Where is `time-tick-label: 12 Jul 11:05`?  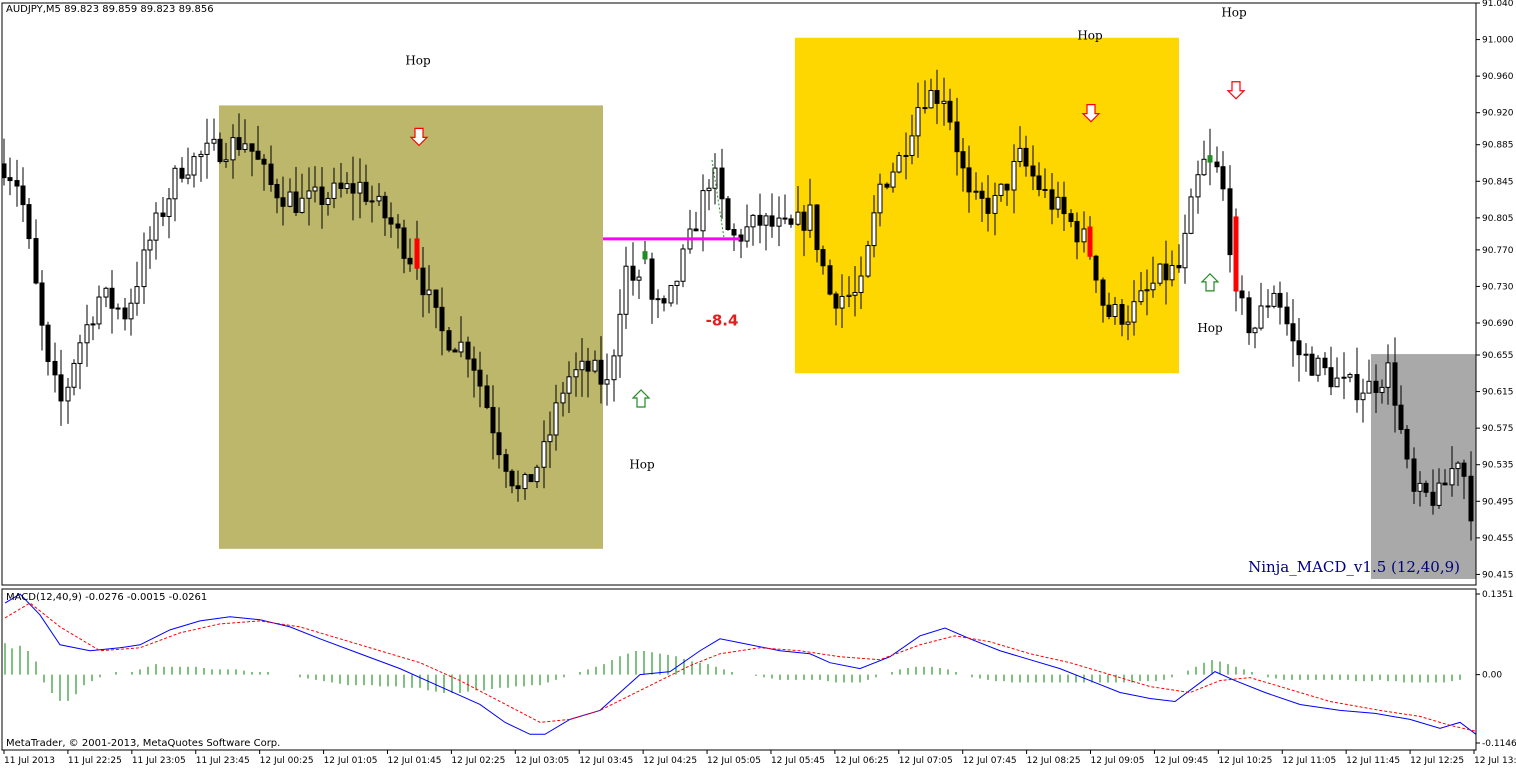
time-tick-label: 12 Jul 11:05 is located at coordinates (1309, 761).